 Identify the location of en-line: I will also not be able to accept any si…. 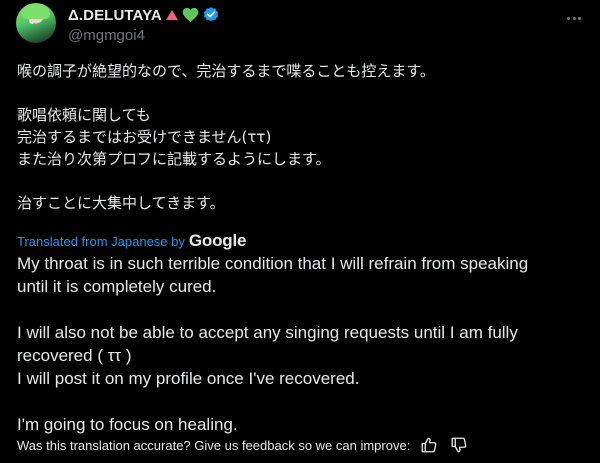
(267, 332).